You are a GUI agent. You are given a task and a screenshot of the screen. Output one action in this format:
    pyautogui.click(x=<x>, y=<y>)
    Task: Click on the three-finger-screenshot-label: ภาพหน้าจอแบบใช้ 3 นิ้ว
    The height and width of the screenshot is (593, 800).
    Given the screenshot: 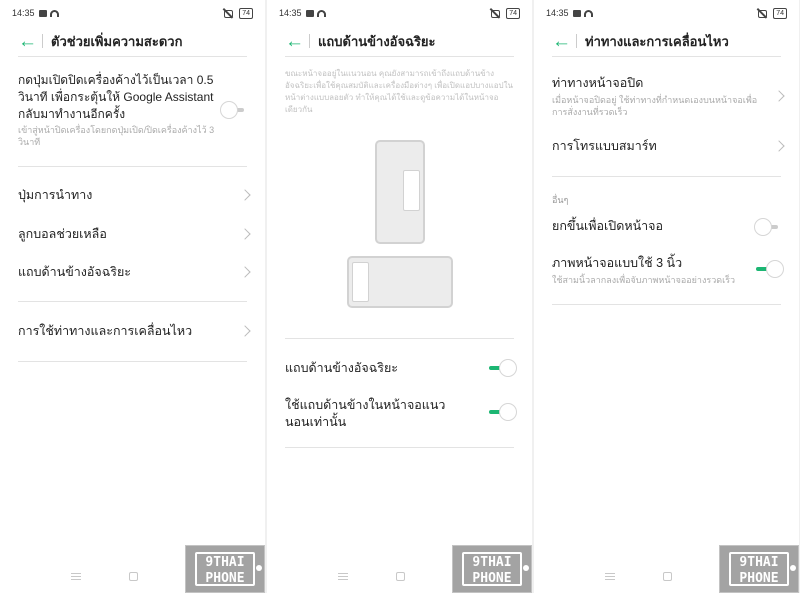 What is the action you would take?
    pyautogui.click(x=617, y=263)
    